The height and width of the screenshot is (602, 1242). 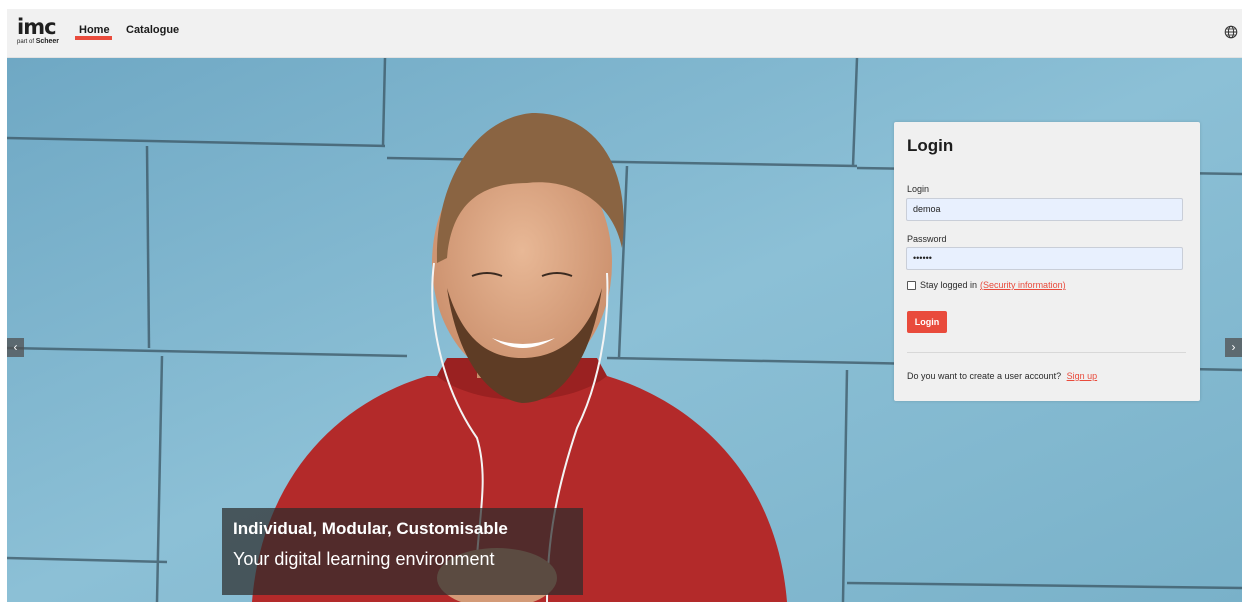 I want to click on chevron-right-icon: ›, so click(x=1233, y=347).